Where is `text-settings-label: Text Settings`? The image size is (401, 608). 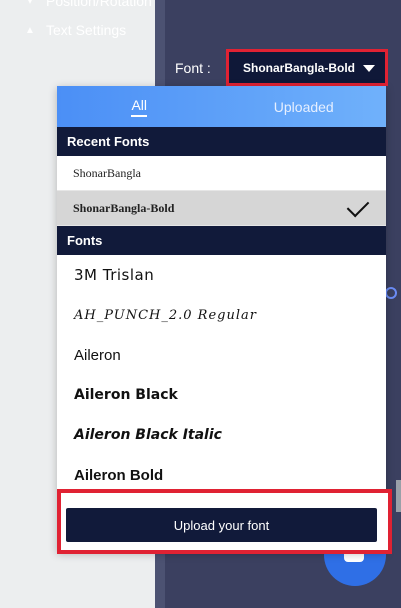 text-settings-label: Text Settings is located at coordinates (86, 30).